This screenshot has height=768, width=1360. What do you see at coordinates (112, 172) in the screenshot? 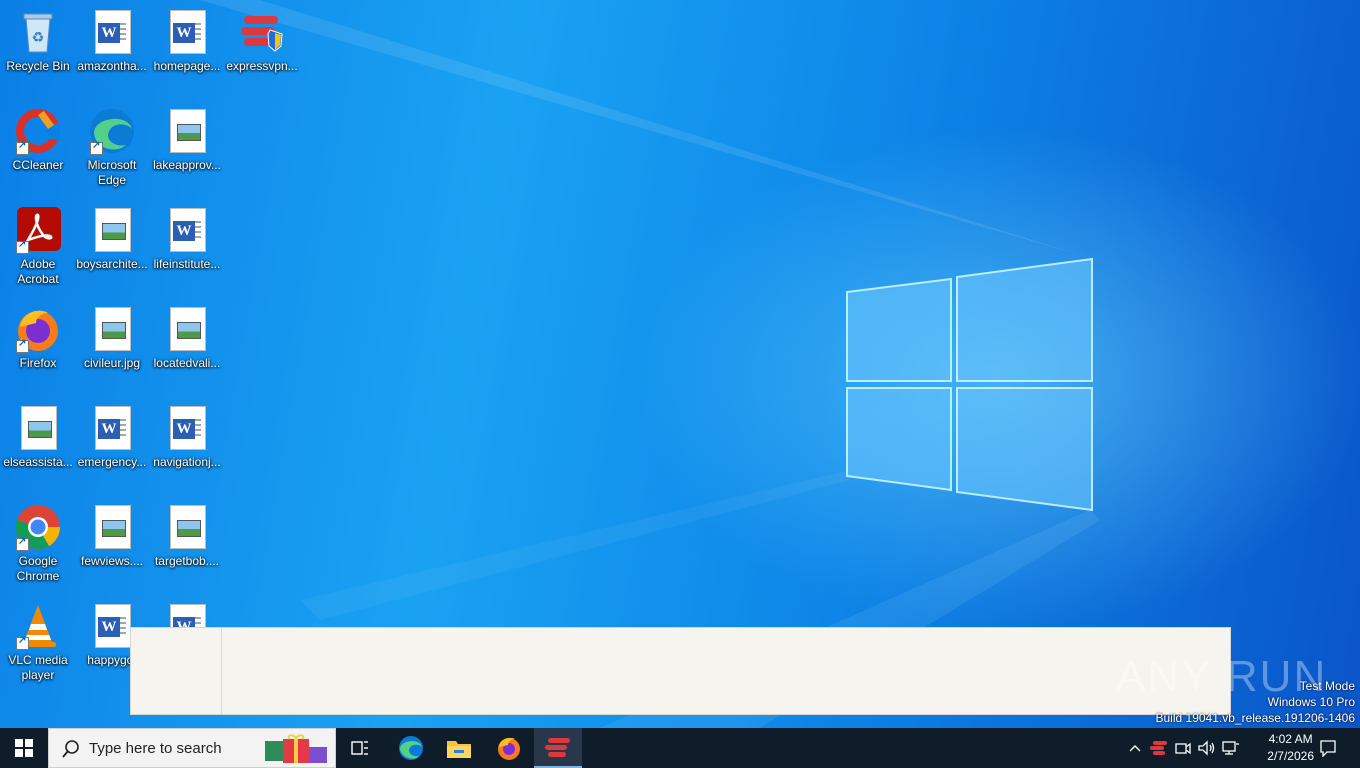
I see `icon-label: Microsoft Edge` at bounding box center [112, 172].